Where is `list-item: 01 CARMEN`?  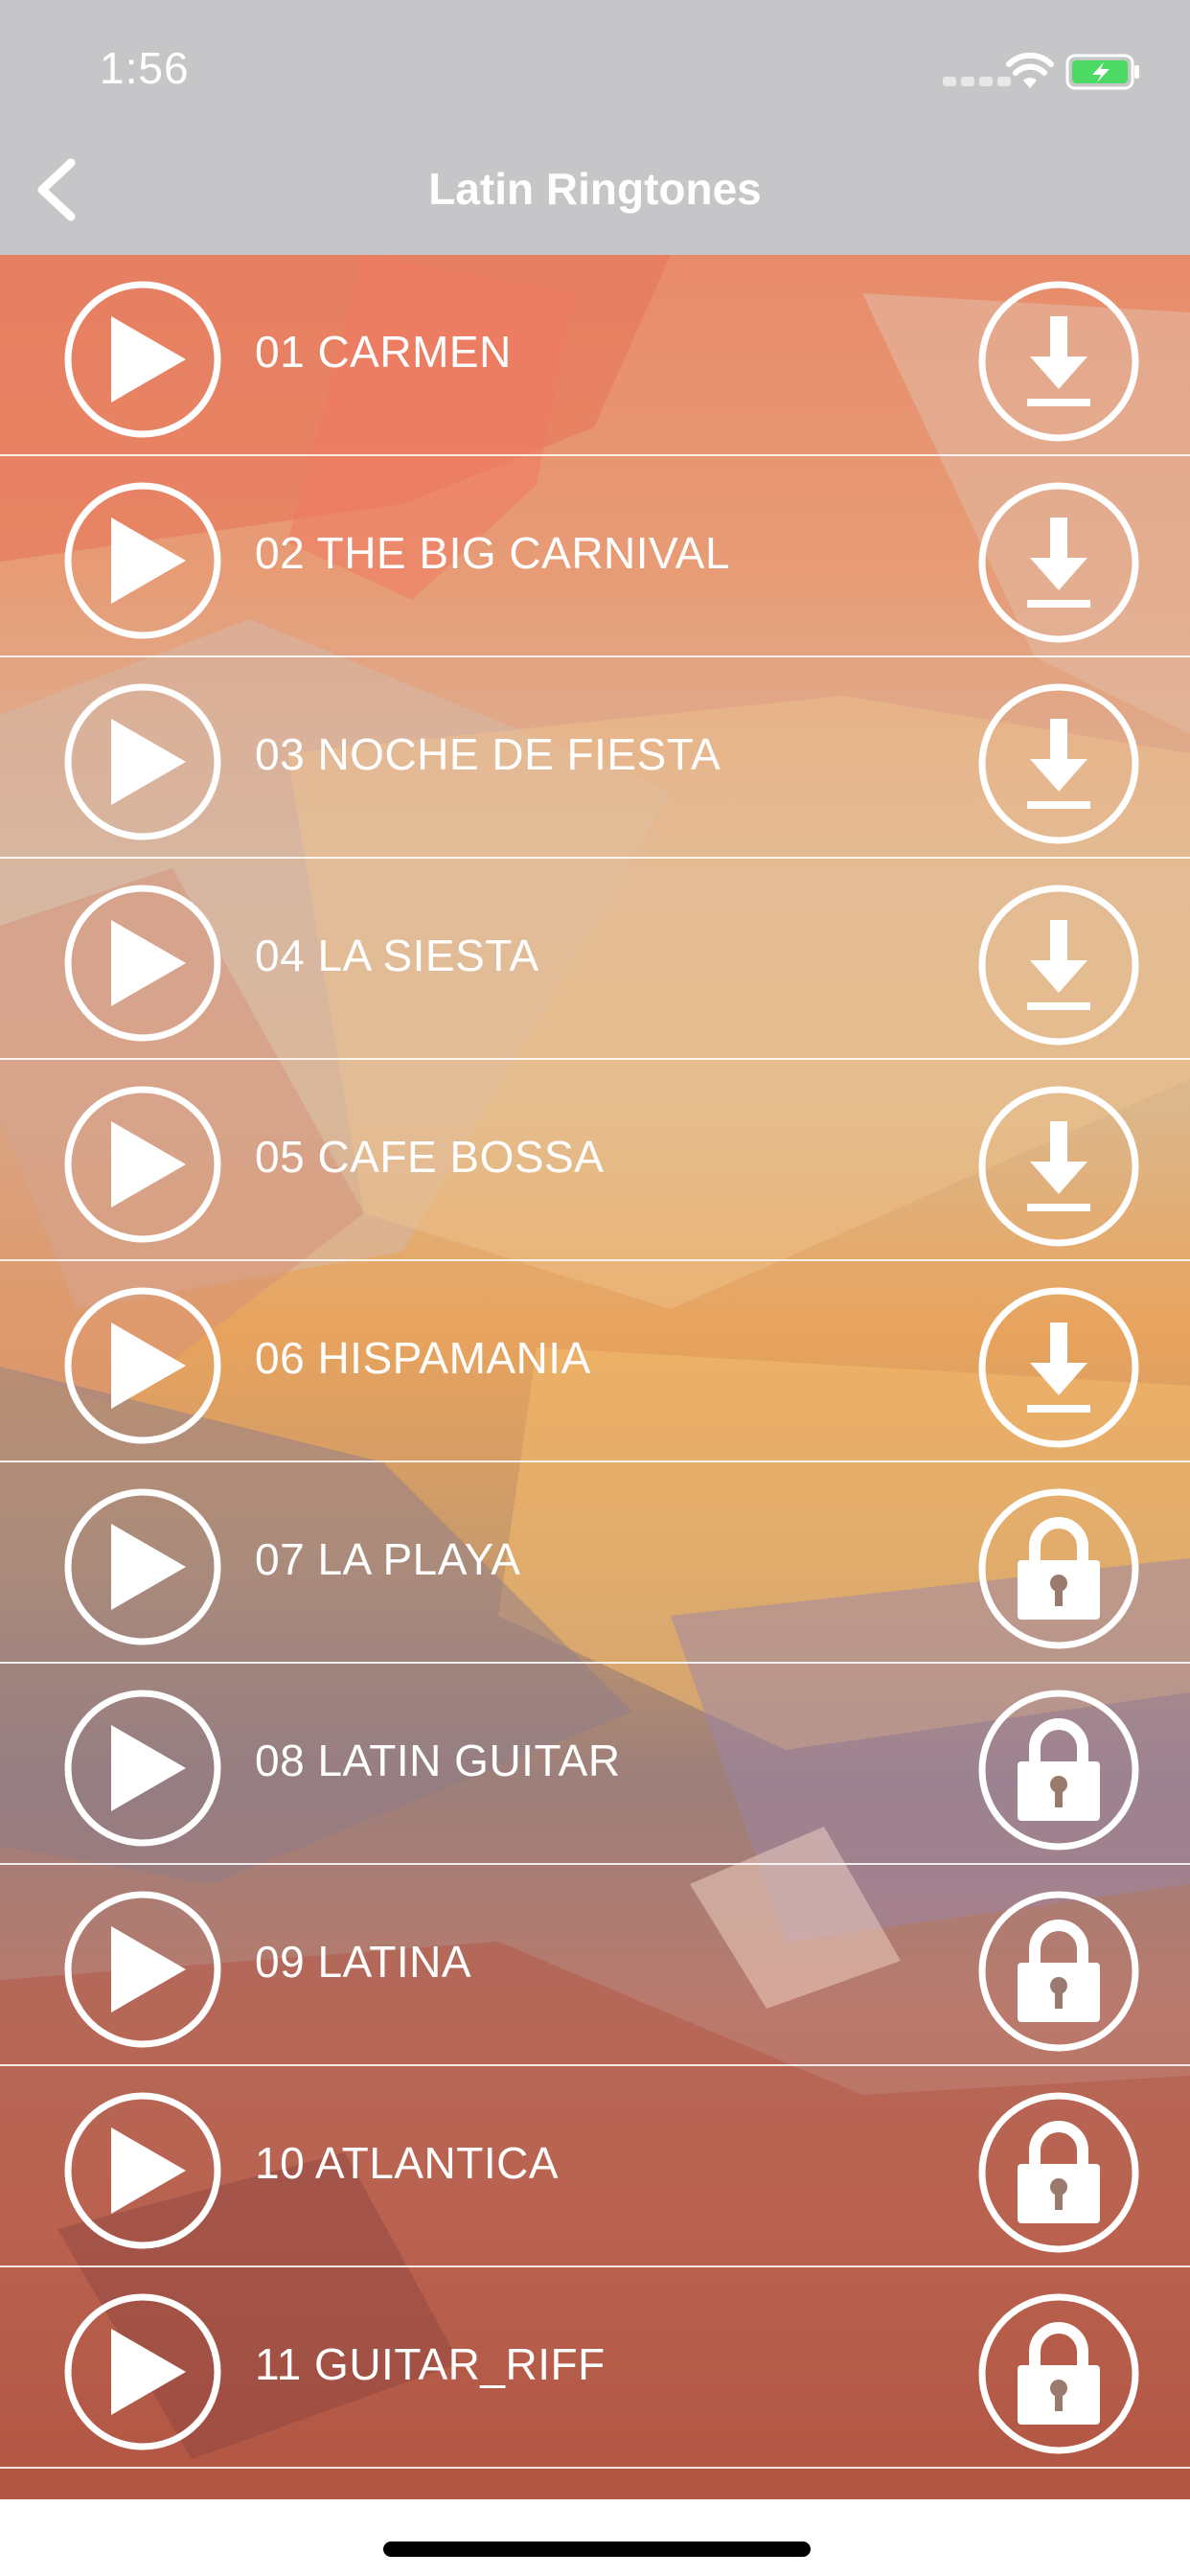
list-item: 01 CARMEN is located at coordinates (595, 355).